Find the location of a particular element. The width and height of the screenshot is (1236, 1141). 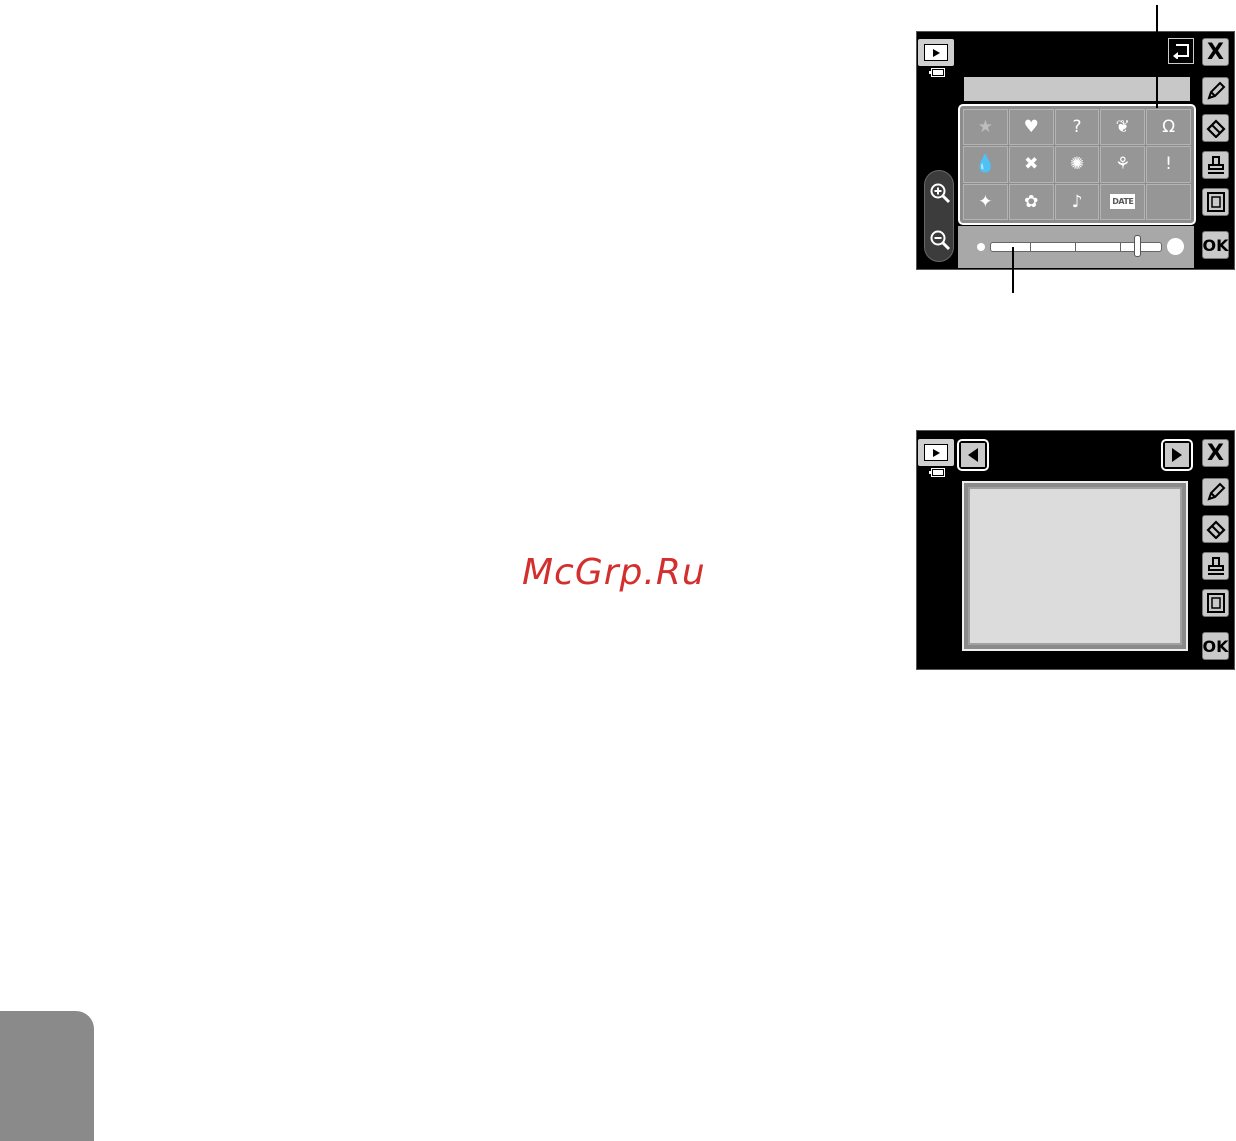

slider-handle is located at coordinates (1138, 246).